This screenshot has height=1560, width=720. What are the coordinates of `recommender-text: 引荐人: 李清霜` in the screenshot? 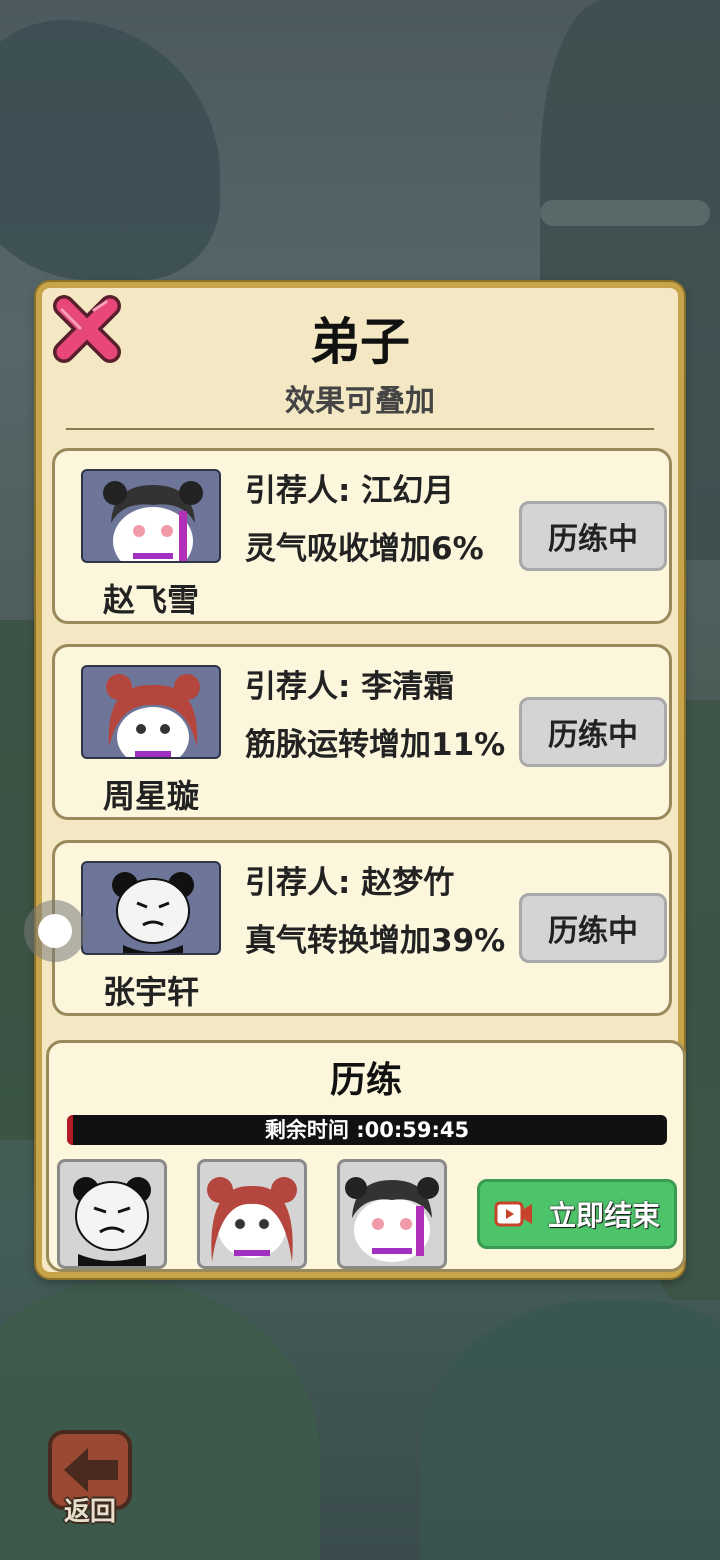 It's located at (350, 687).